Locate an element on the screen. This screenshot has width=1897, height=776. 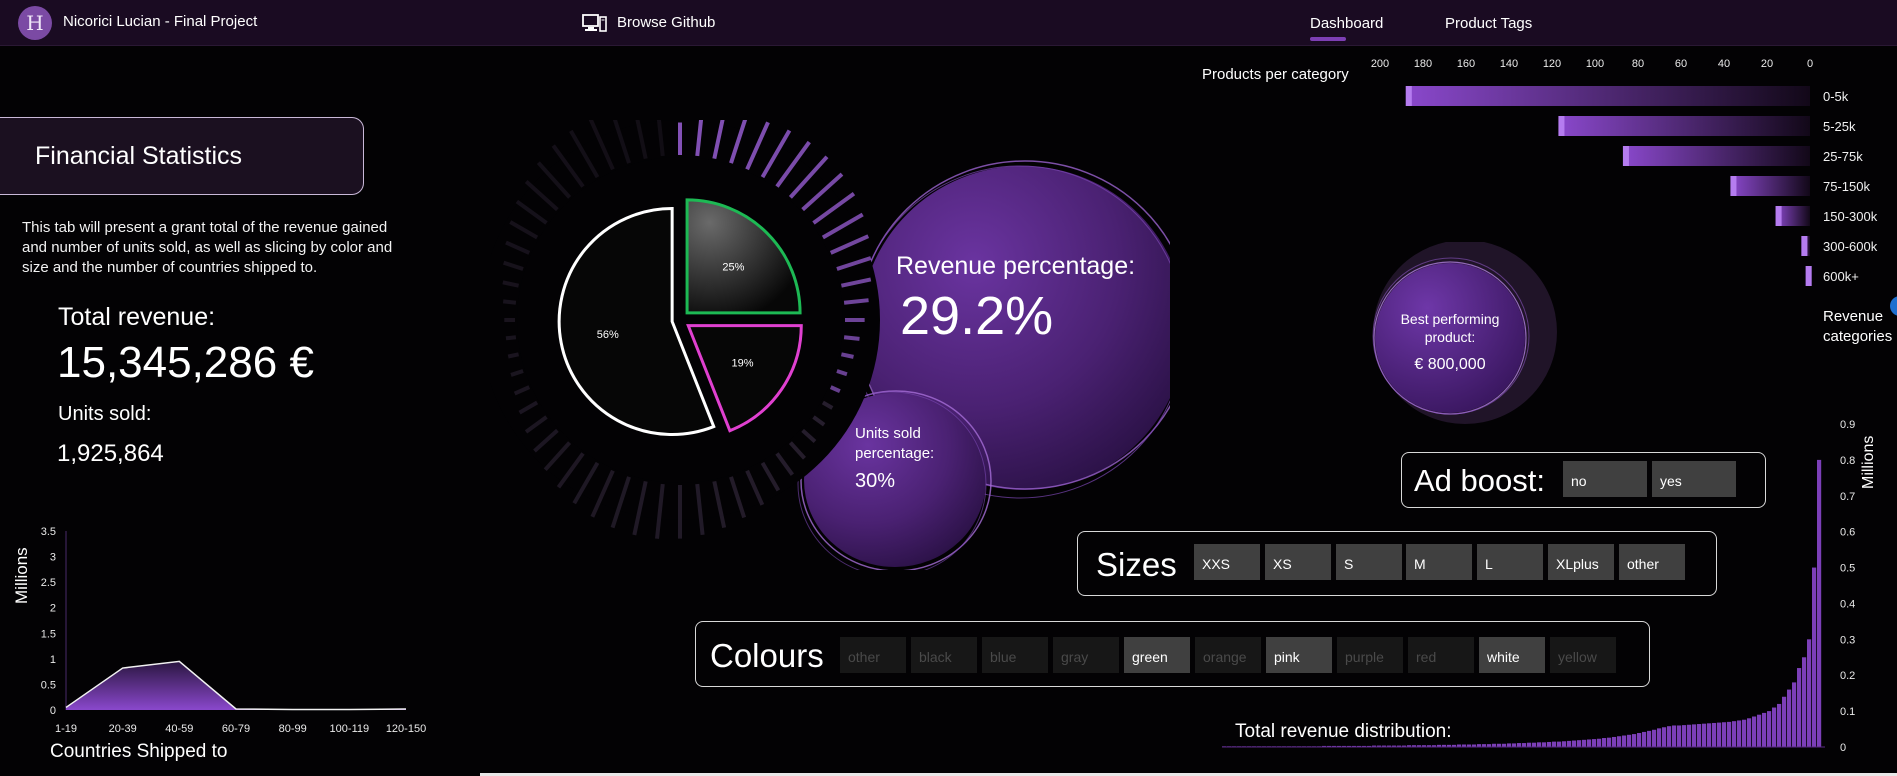
colour-option-green: green is located at coordinates (1157, 655).